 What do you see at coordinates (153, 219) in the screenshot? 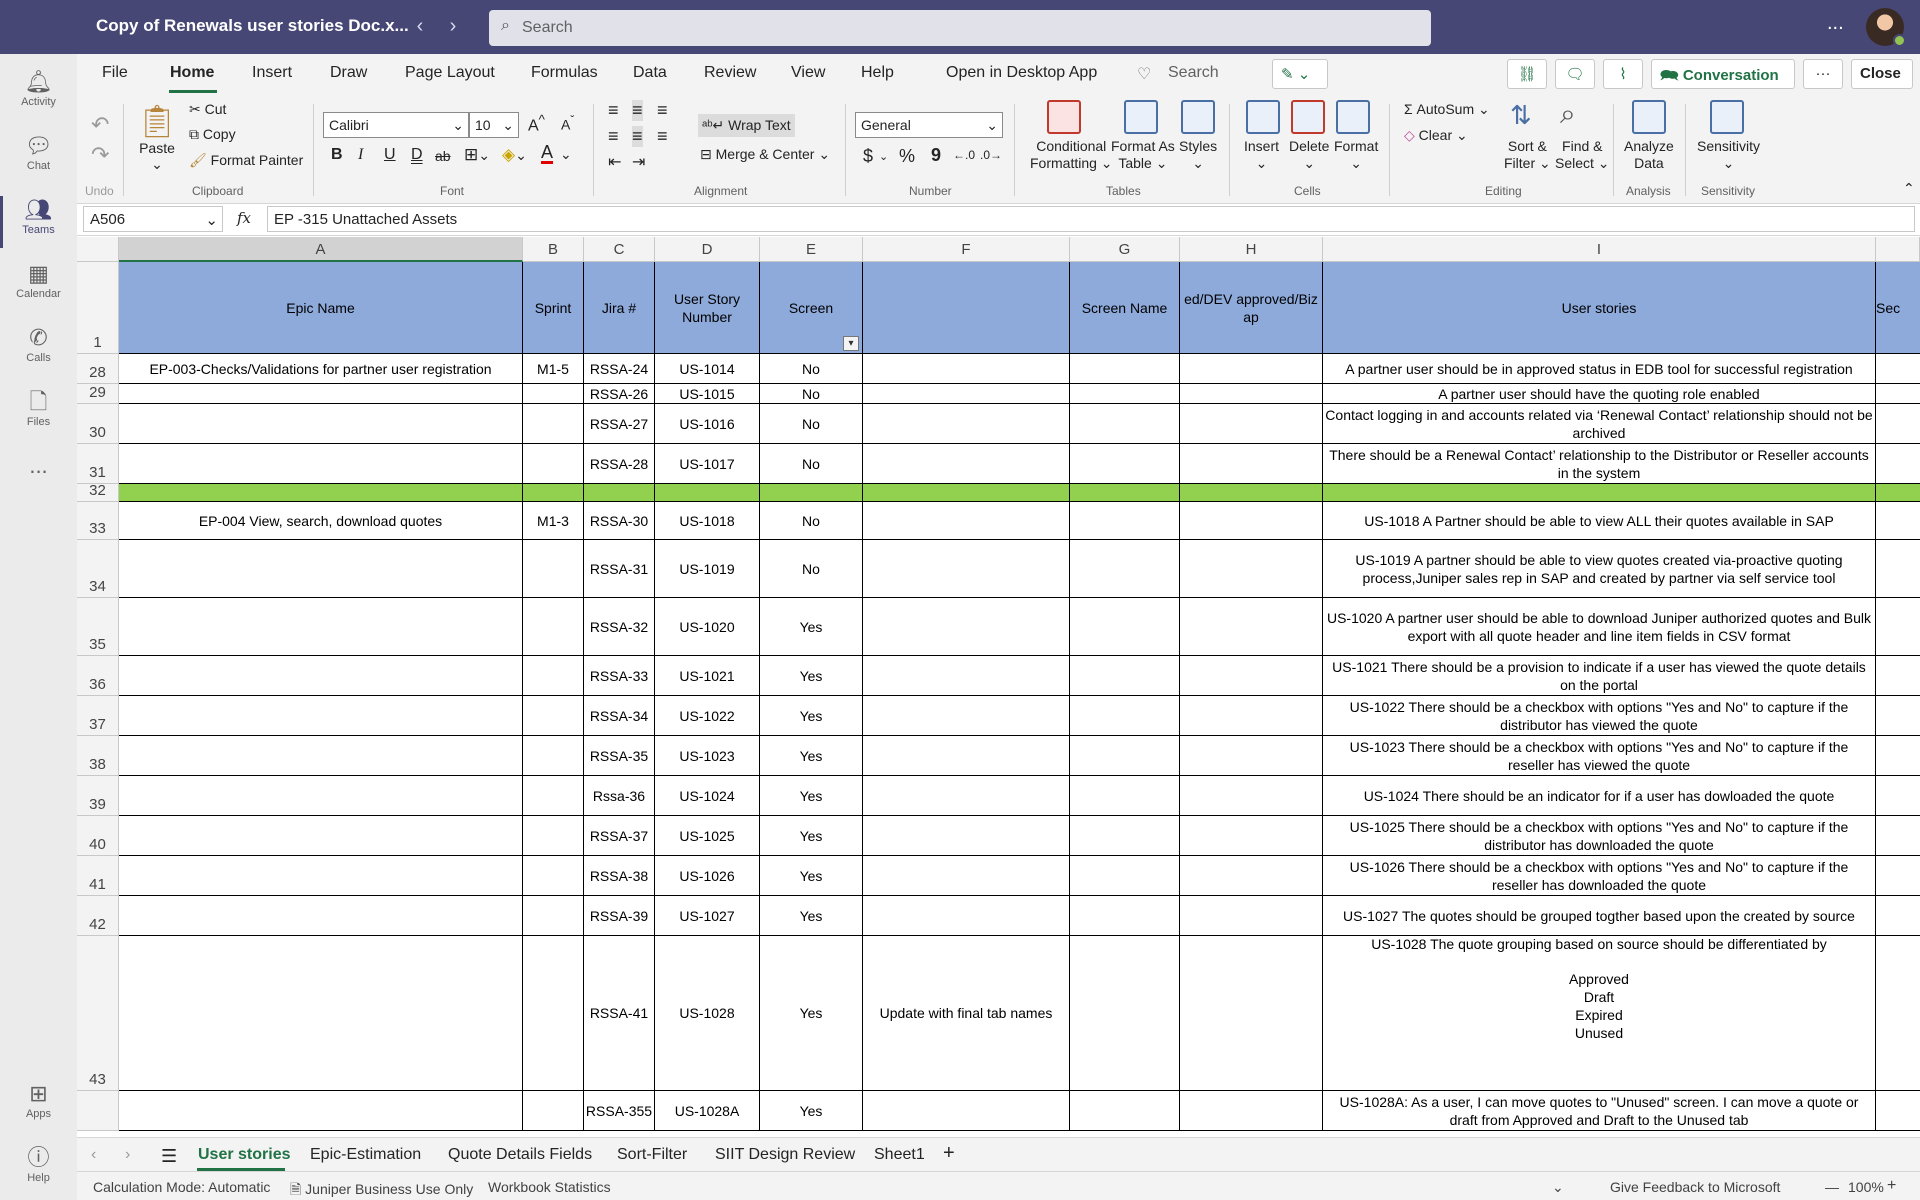
I see `name-box: A506 ⌄` at bounding box center [153, 219].